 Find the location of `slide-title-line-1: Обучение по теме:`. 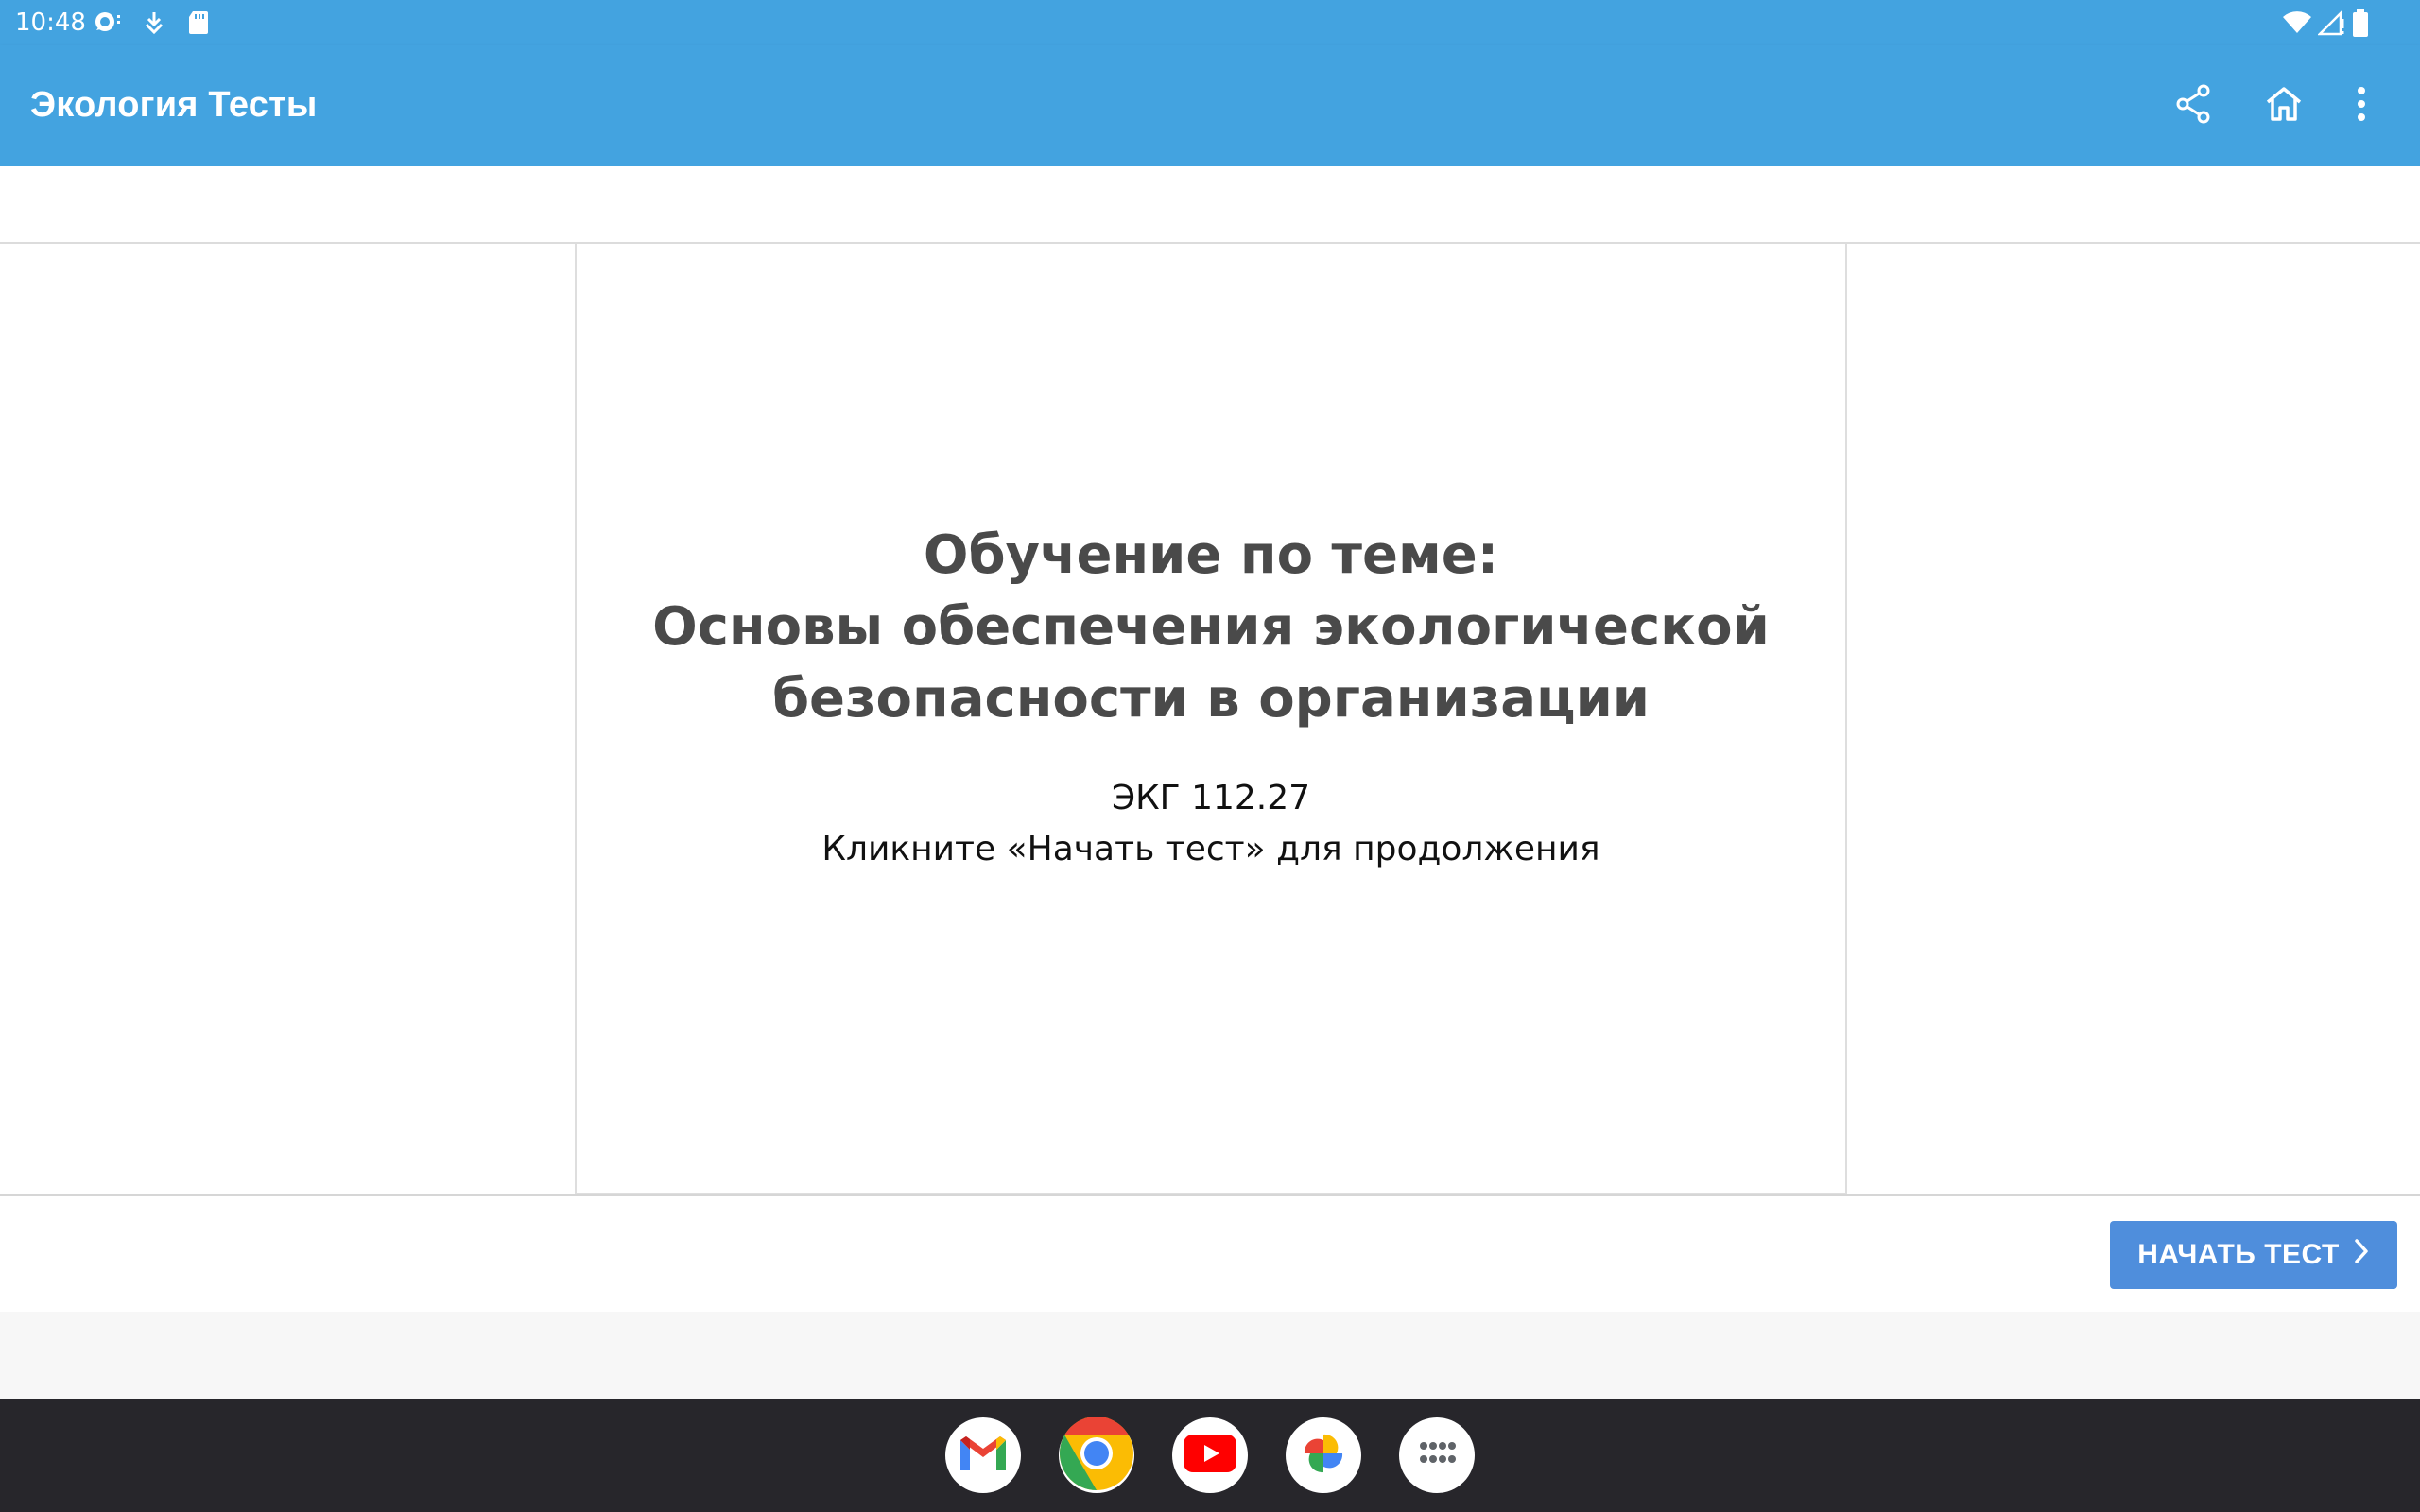

slide-title-line-1: Обучение по теме: is located at coordinates (1211, 555).